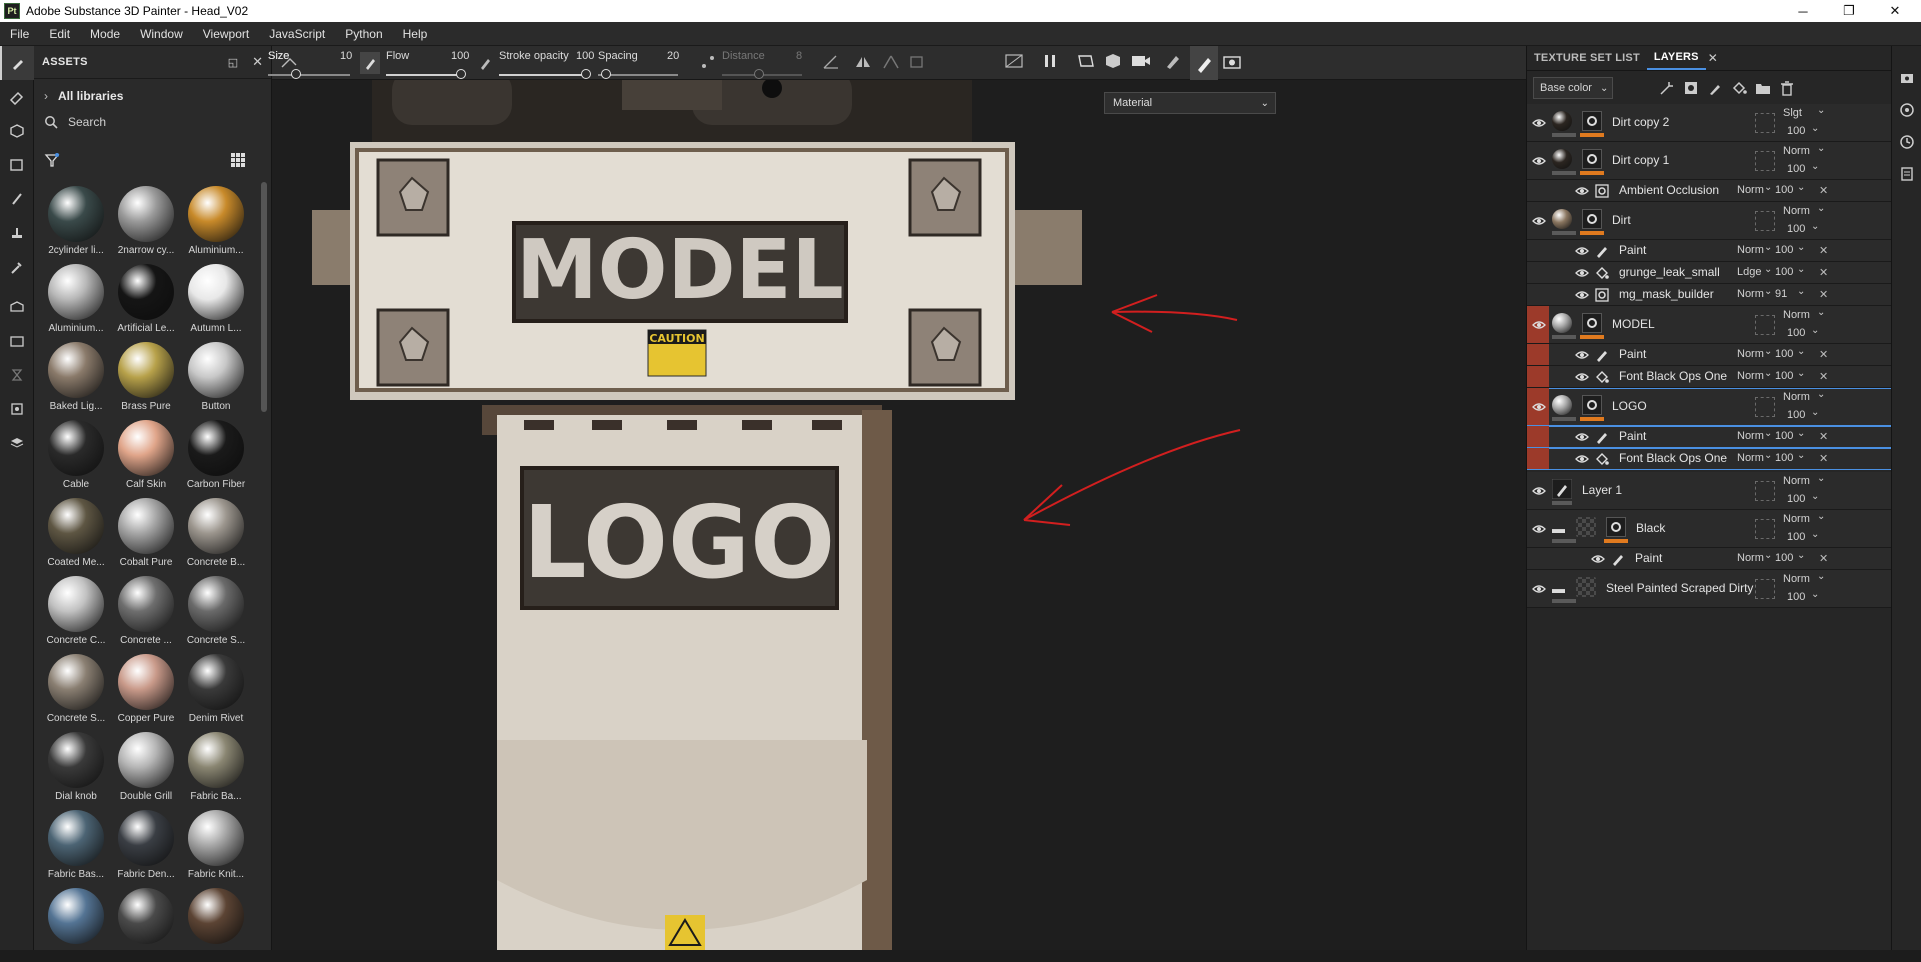 The width and height of the screenshot is (1921, 962). I want to click on layer-row: Dirt copy 2 Slgt ⌄ 100 ⌄, so click(1709, 123).